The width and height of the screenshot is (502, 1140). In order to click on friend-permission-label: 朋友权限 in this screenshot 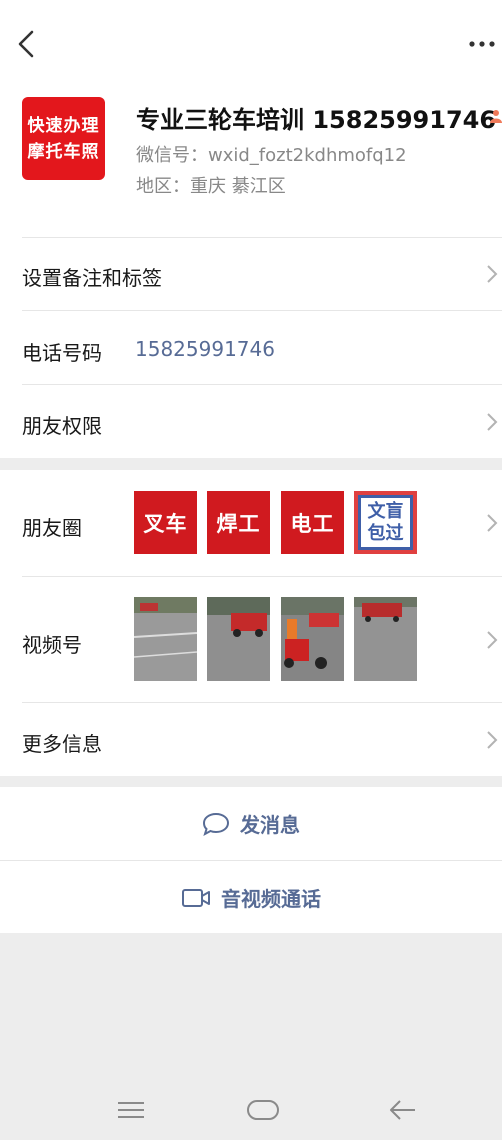, I will do `click(62, 426)`.